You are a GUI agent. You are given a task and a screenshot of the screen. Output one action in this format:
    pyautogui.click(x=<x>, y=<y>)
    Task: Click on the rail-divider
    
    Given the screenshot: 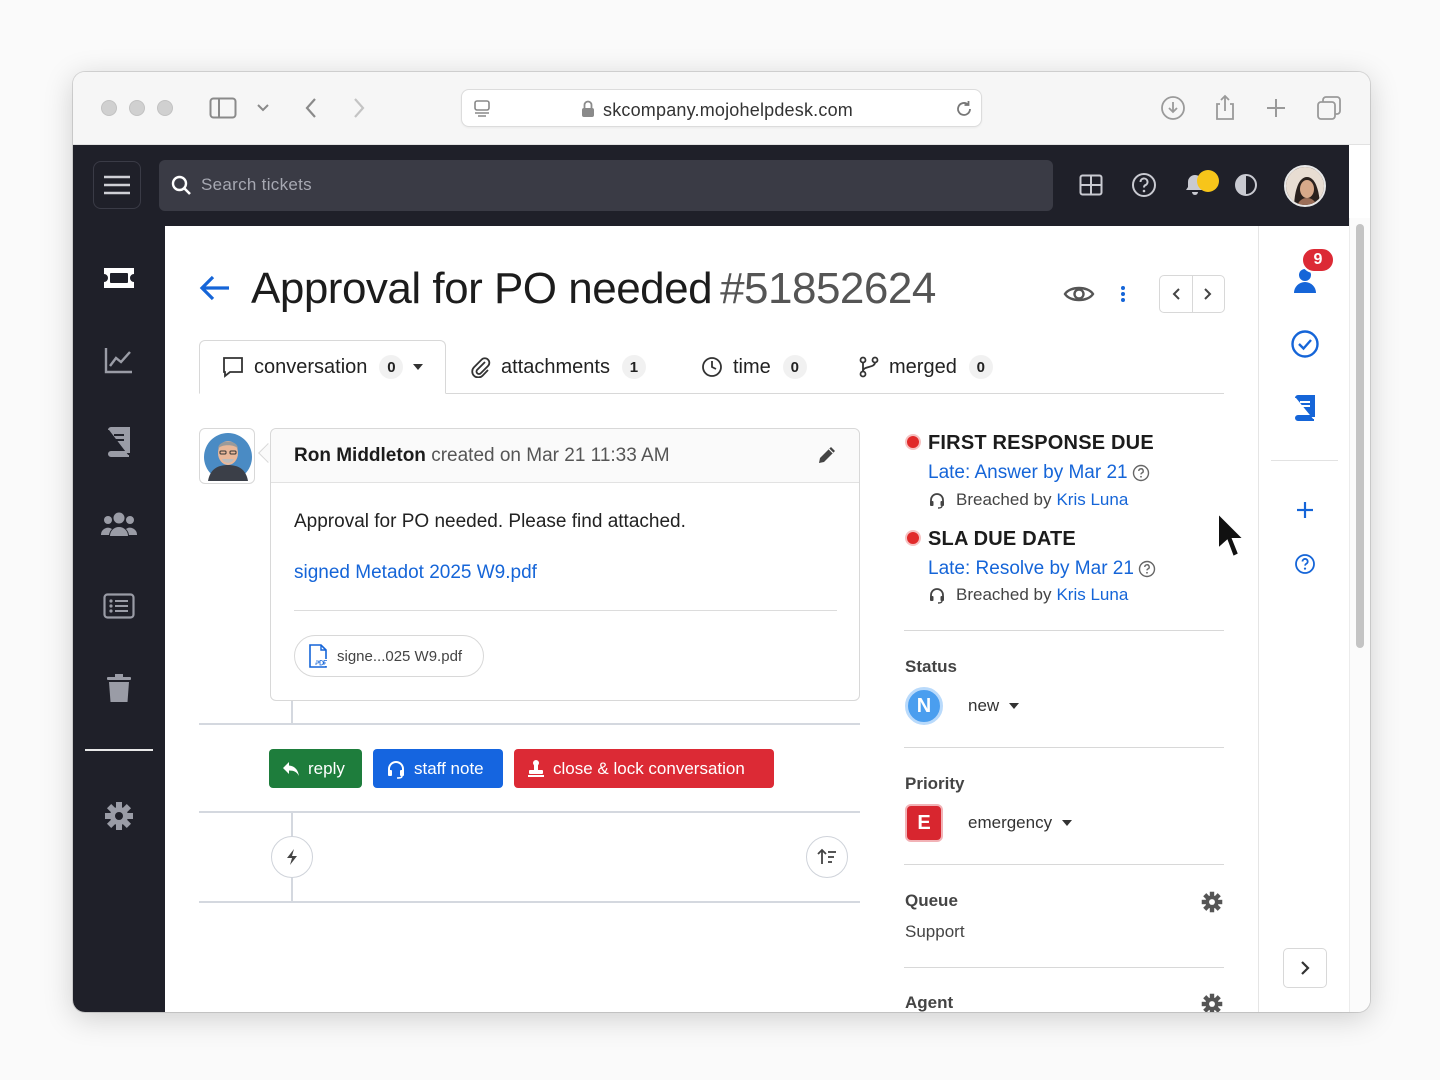 What is the action you would take?
    pyautogui.click(x=1304, y=460)
    